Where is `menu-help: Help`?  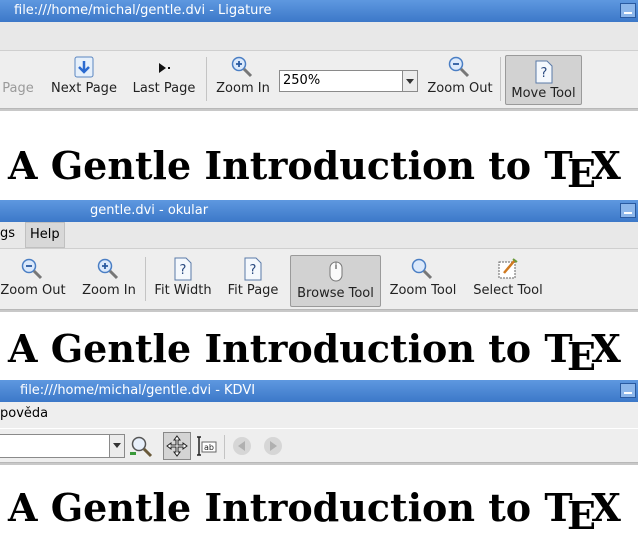
menu-help: Help is located at coordinates (45, 235).